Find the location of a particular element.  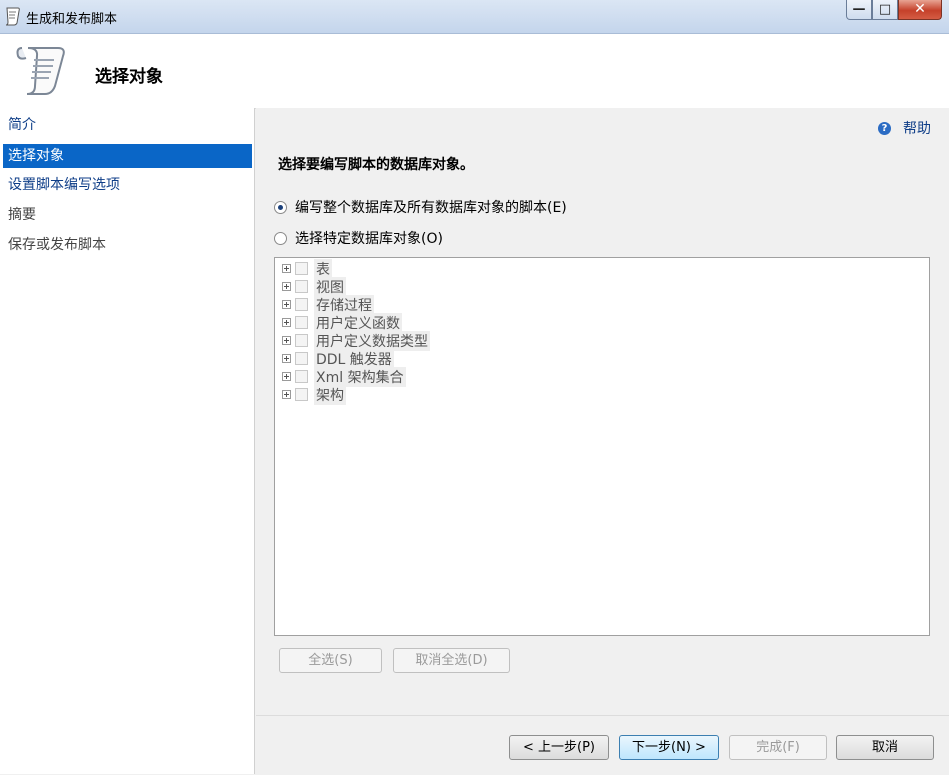

maximize-icon: □ is located at coordinates (885, 9).